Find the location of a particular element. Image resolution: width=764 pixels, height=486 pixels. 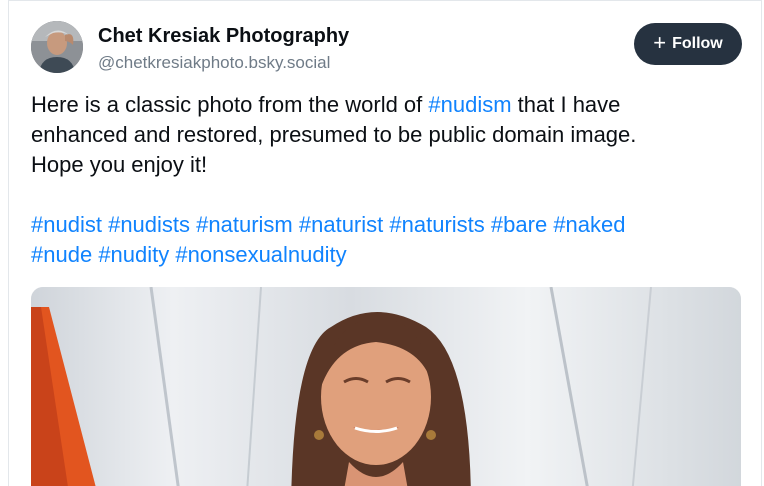

avatar is located at coordinates (57, 47).